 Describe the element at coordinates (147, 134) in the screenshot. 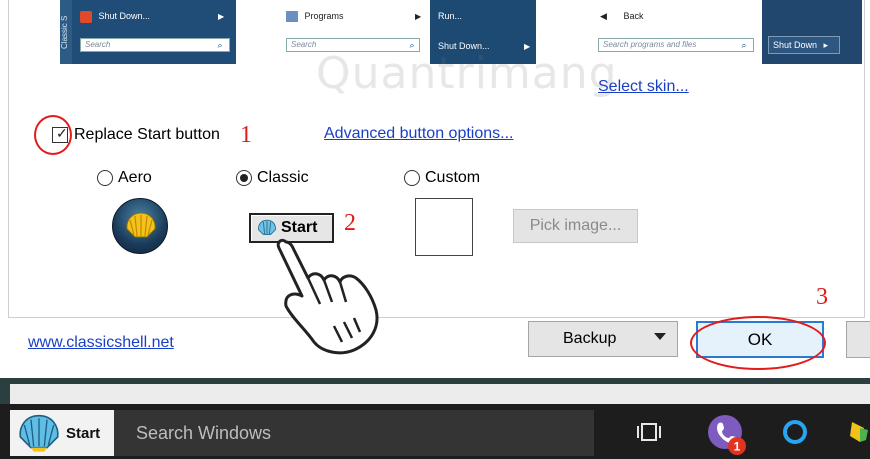

I see `replace-start-label: Replace Start button` at that location.